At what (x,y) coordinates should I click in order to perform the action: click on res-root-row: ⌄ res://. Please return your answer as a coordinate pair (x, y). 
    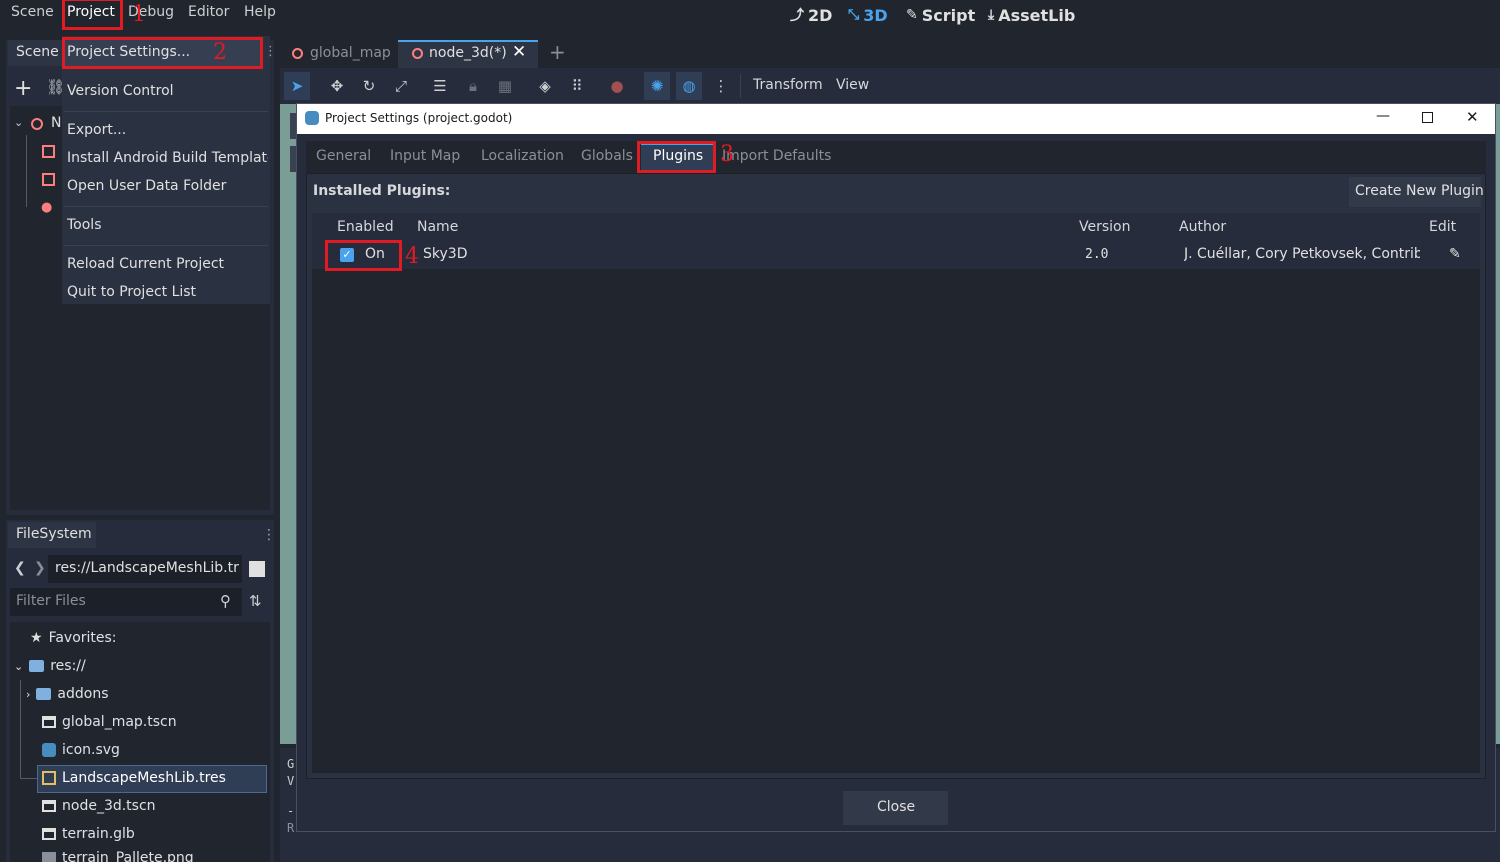
    Looking at the image, I should click on (50, 666).